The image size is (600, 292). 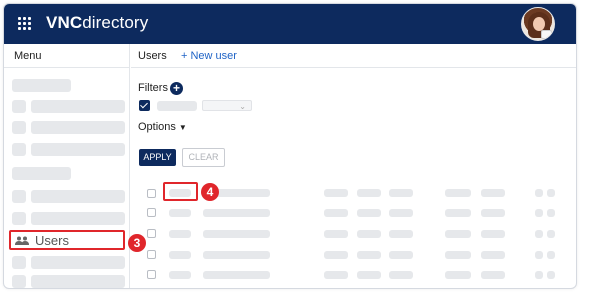 I want to click on options-dropdown: Options ▼, so click(x=162, y=127).